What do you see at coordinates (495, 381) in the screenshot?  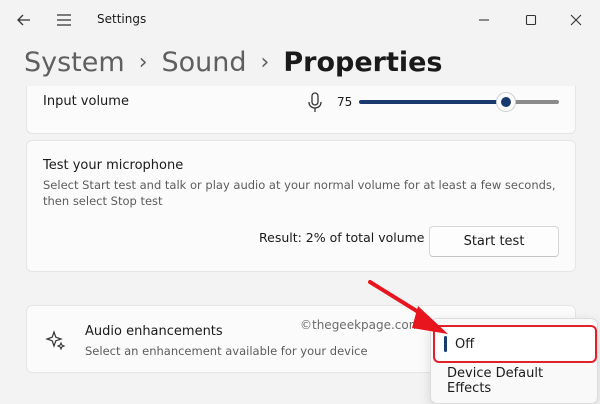 I see `option-dde-label: Device Default Effects` at bounding box center [495, 381].